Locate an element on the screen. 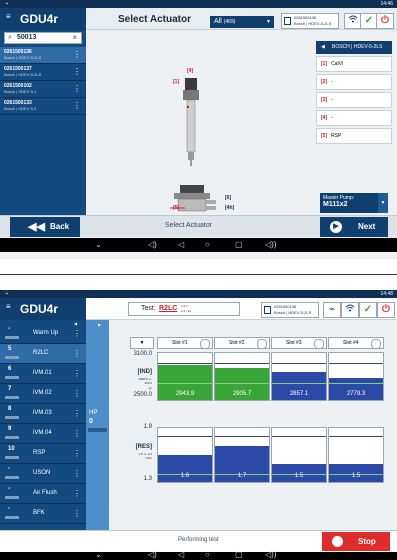 The height and width of the screenshot is (560, 397). slot-label: Slot #4 is located at coordinates (351, 343).